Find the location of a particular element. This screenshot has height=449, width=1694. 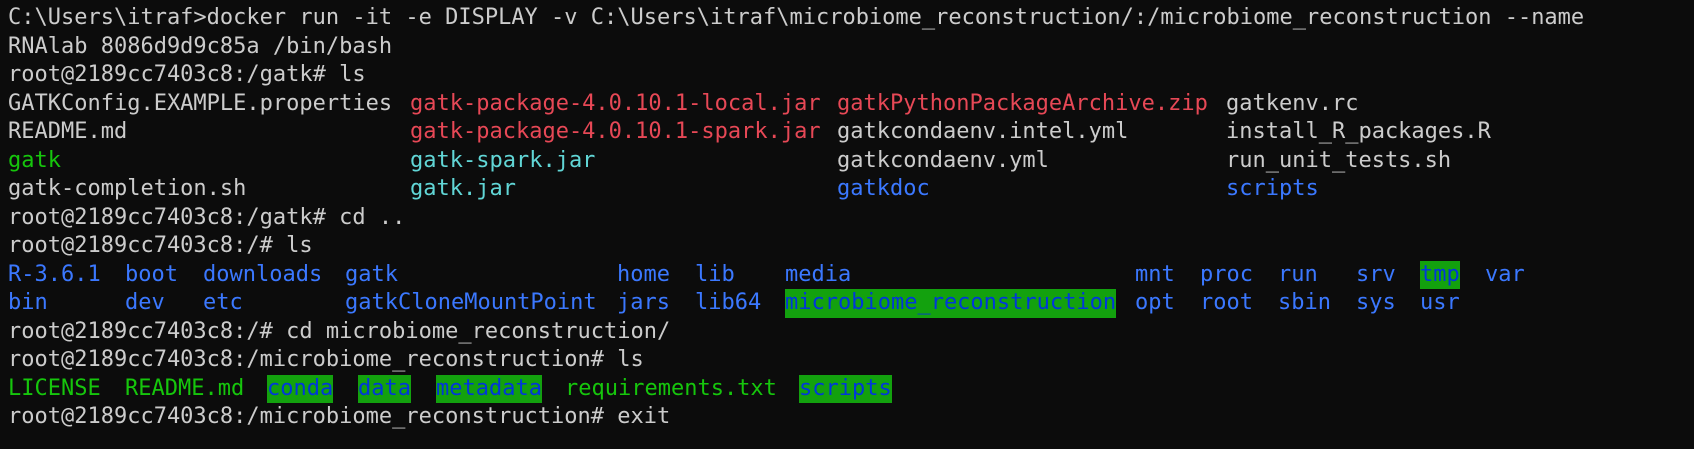

directory-entry: etc is located at coordinates (223, 302).